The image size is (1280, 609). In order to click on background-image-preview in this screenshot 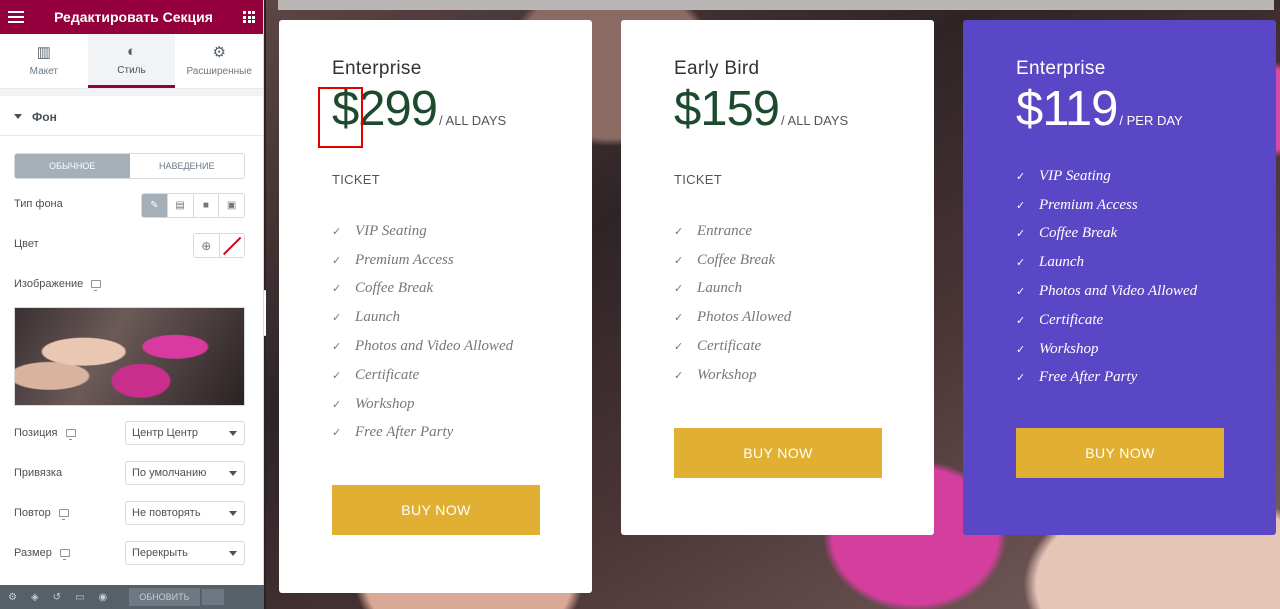, I will do `click(129, 356)`.